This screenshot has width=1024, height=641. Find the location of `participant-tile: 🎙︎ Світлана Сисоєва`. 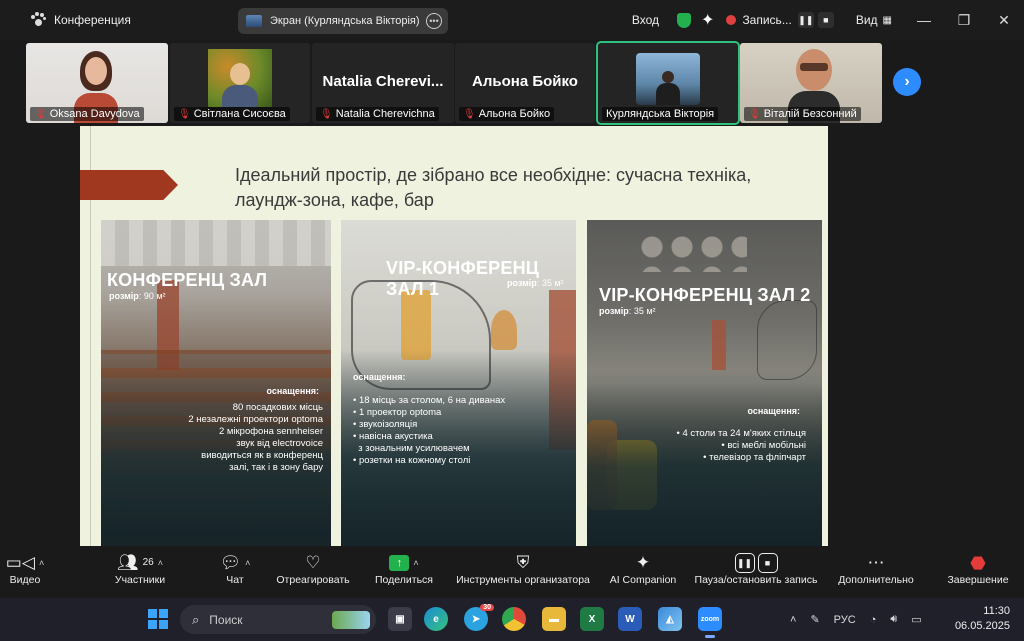

participant-tile: 🎙︎ Світлана Сисоєва is located at coordinates (240, 83).